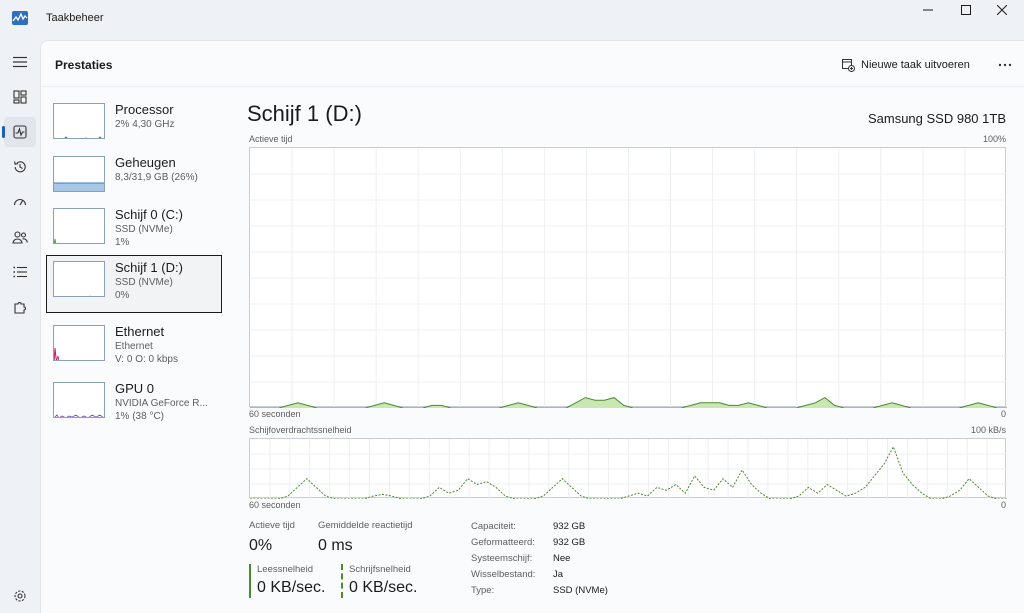  What do you see at coordinates (20, 18) in the screenshot?
I see `task-manager-app-icon` at bounding box center [20, 18].